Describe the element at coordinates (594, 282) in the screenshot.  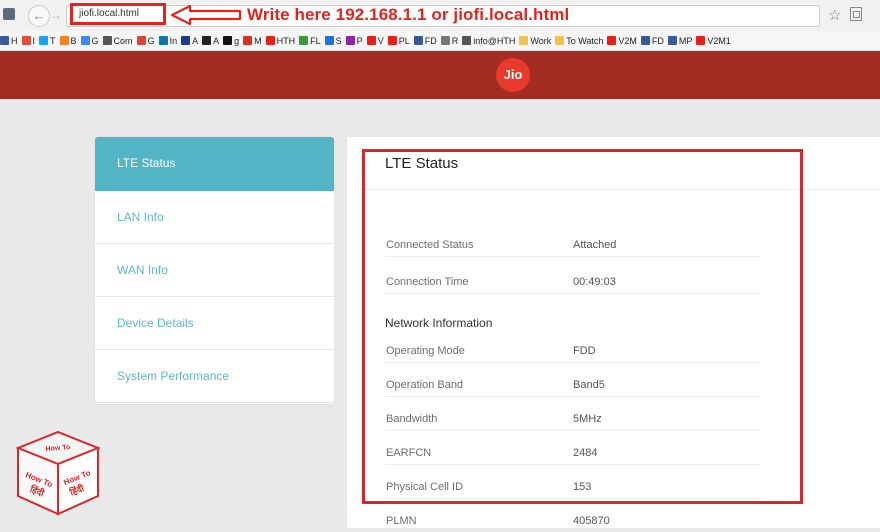
I see `info-value: 00:49:03` at that location.